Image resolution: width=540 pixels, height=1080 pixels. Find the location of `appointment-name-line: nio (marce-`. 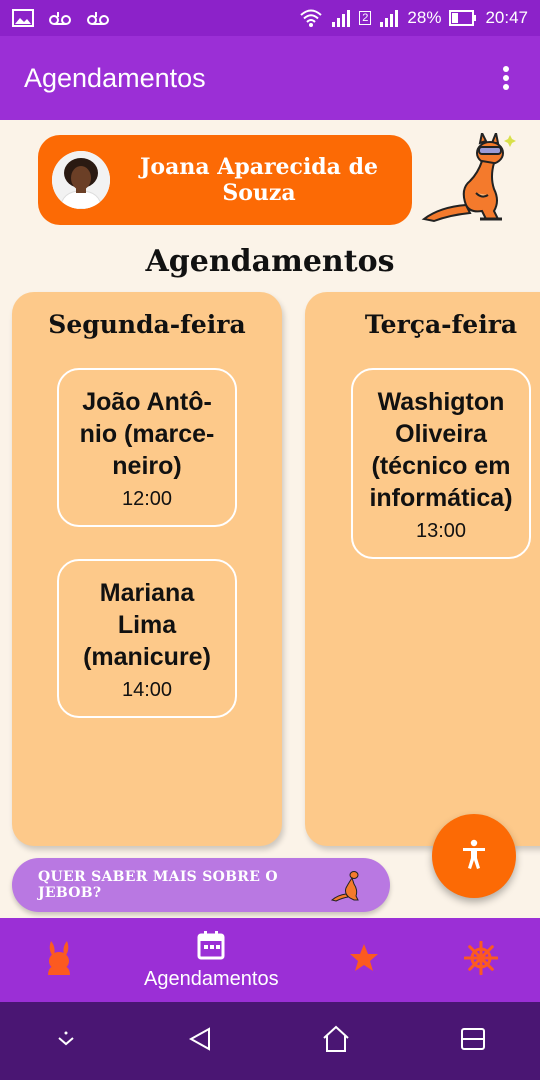

appointment-name-line: nio (marce- is located at coordinates (147, 434).